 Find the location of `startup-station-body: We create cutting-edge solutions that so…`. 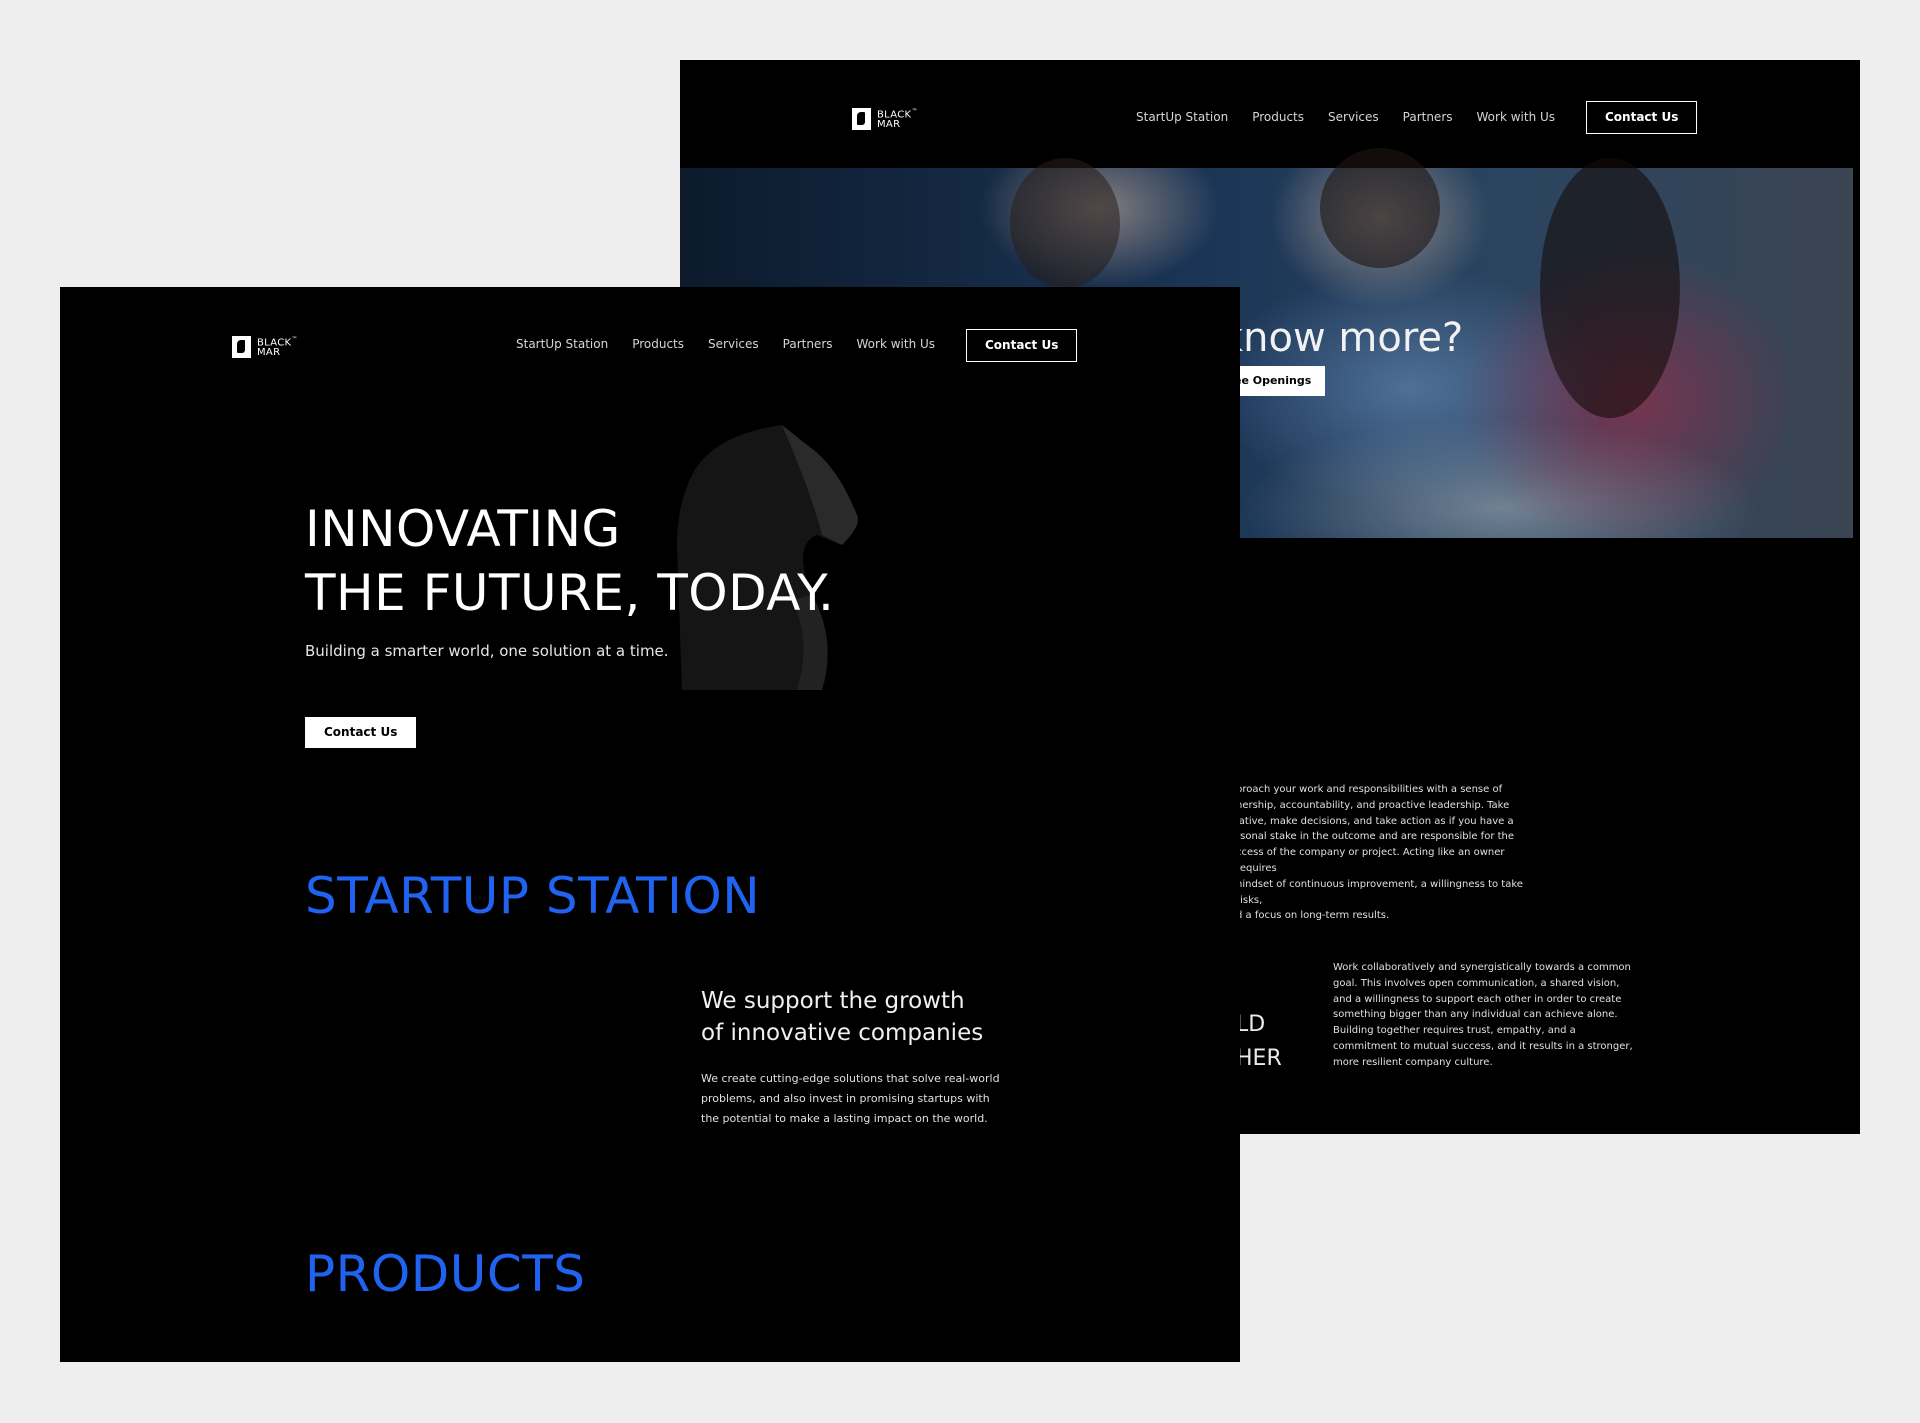

startup-station-body: We create cutting-edge solutions that so… is located at coordinates (850, 1098).